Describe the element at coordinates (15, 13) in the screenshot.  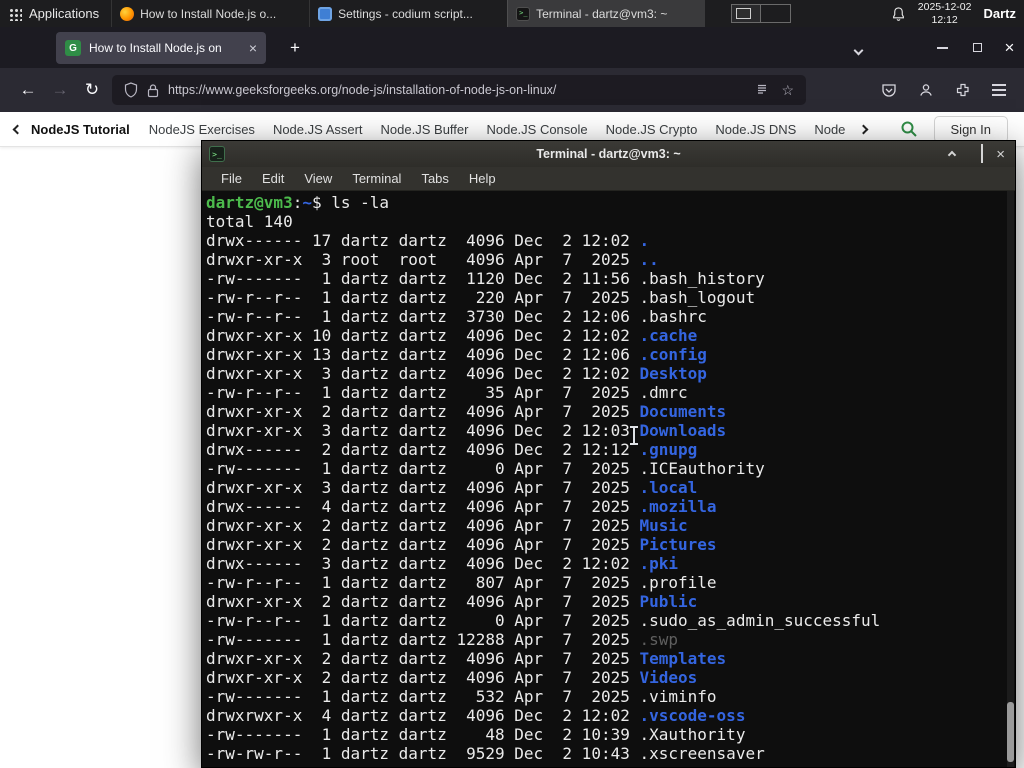
I see `applications-grid-icon` at that location.